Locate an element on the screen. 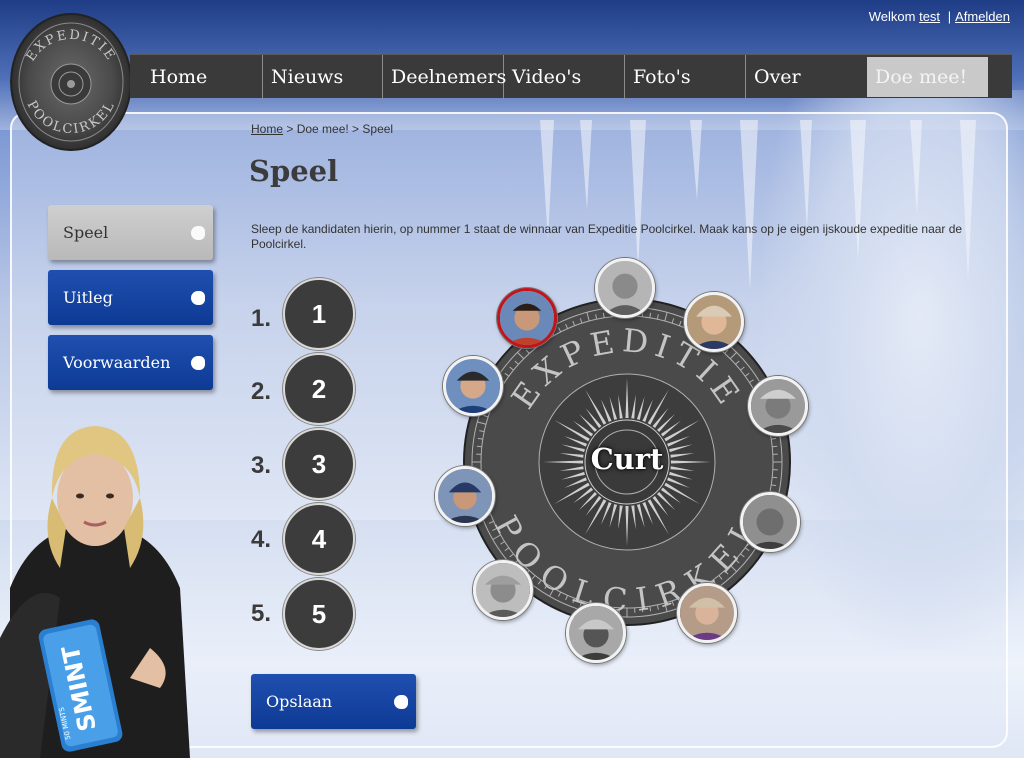 This screenshot has height=758, width=1024. breadcrumb: Home > Doe mee! > Speel is located at coordinates (322, 129).